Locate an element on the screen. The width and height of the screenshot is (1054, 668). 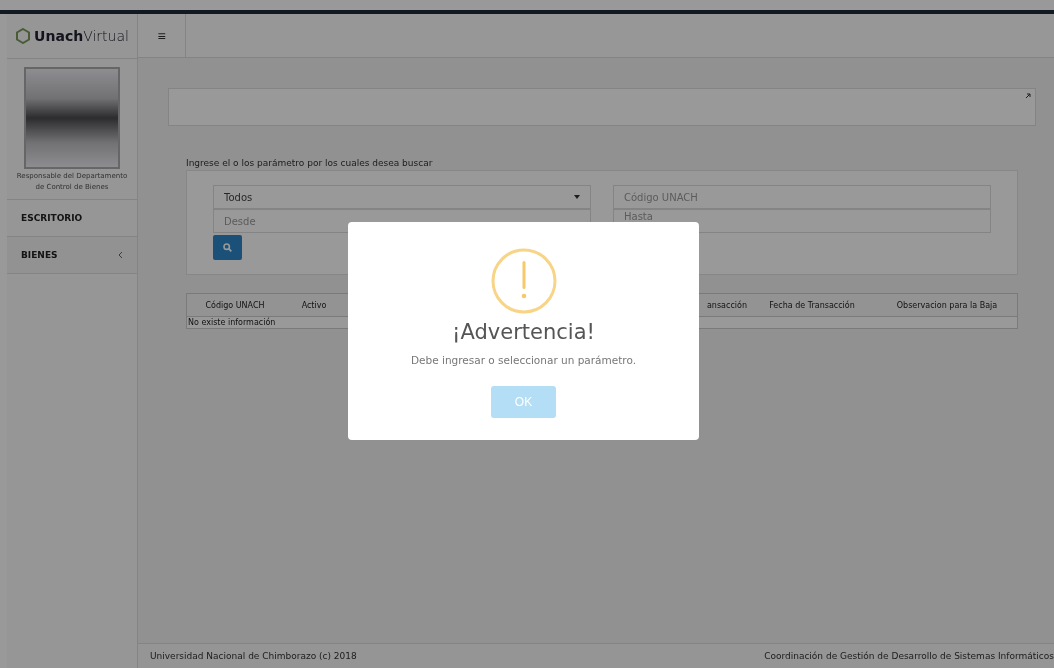
menu-button: ≡ is located at coordinates (162, 35).